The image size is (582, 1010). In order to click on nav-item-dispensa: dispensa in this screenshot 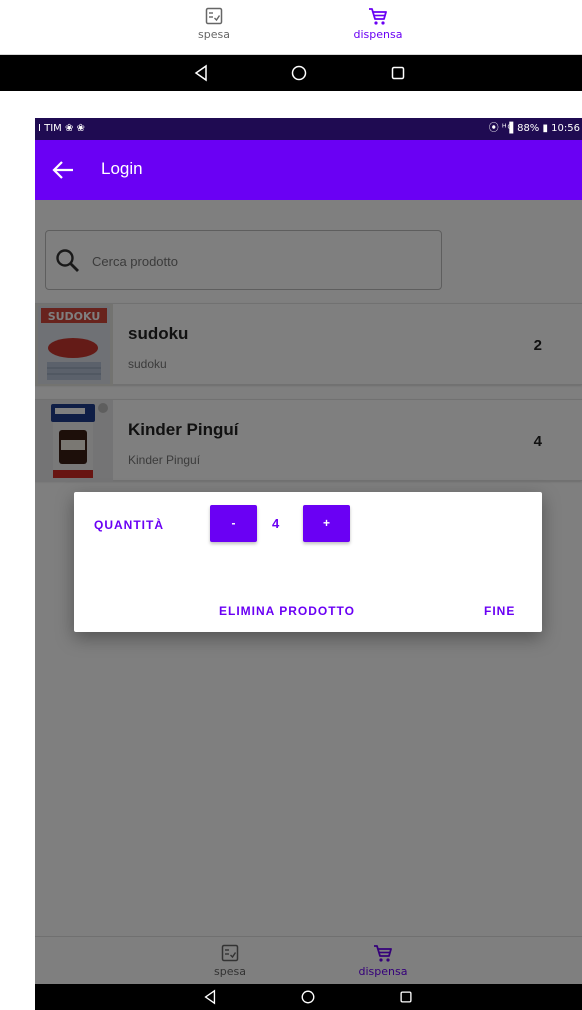, I will do `click(378, 23)`.